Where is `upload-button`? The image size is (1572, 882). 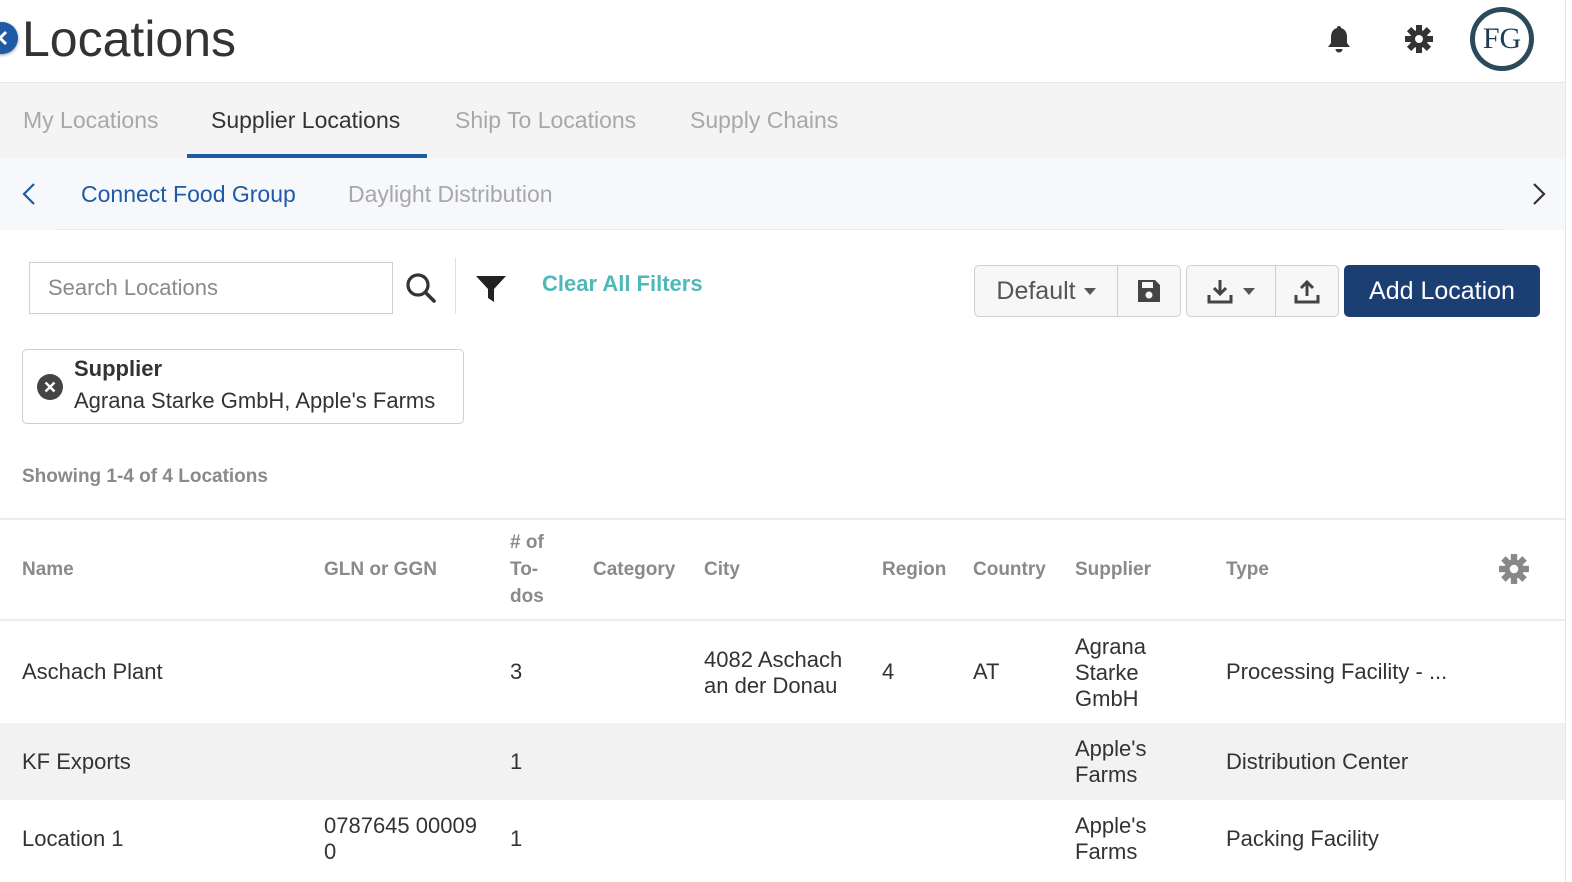
upload-button is located at coordinates (1306, 291).